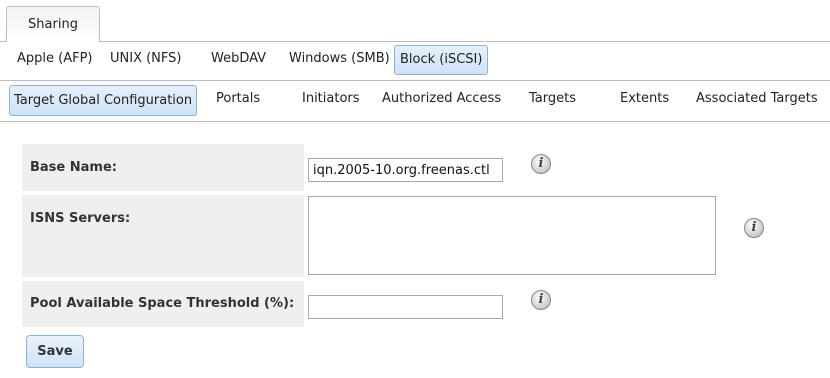  Describe the element at coordinates (55, 351) in the screenshot. I see `save-button: Save` at that location.